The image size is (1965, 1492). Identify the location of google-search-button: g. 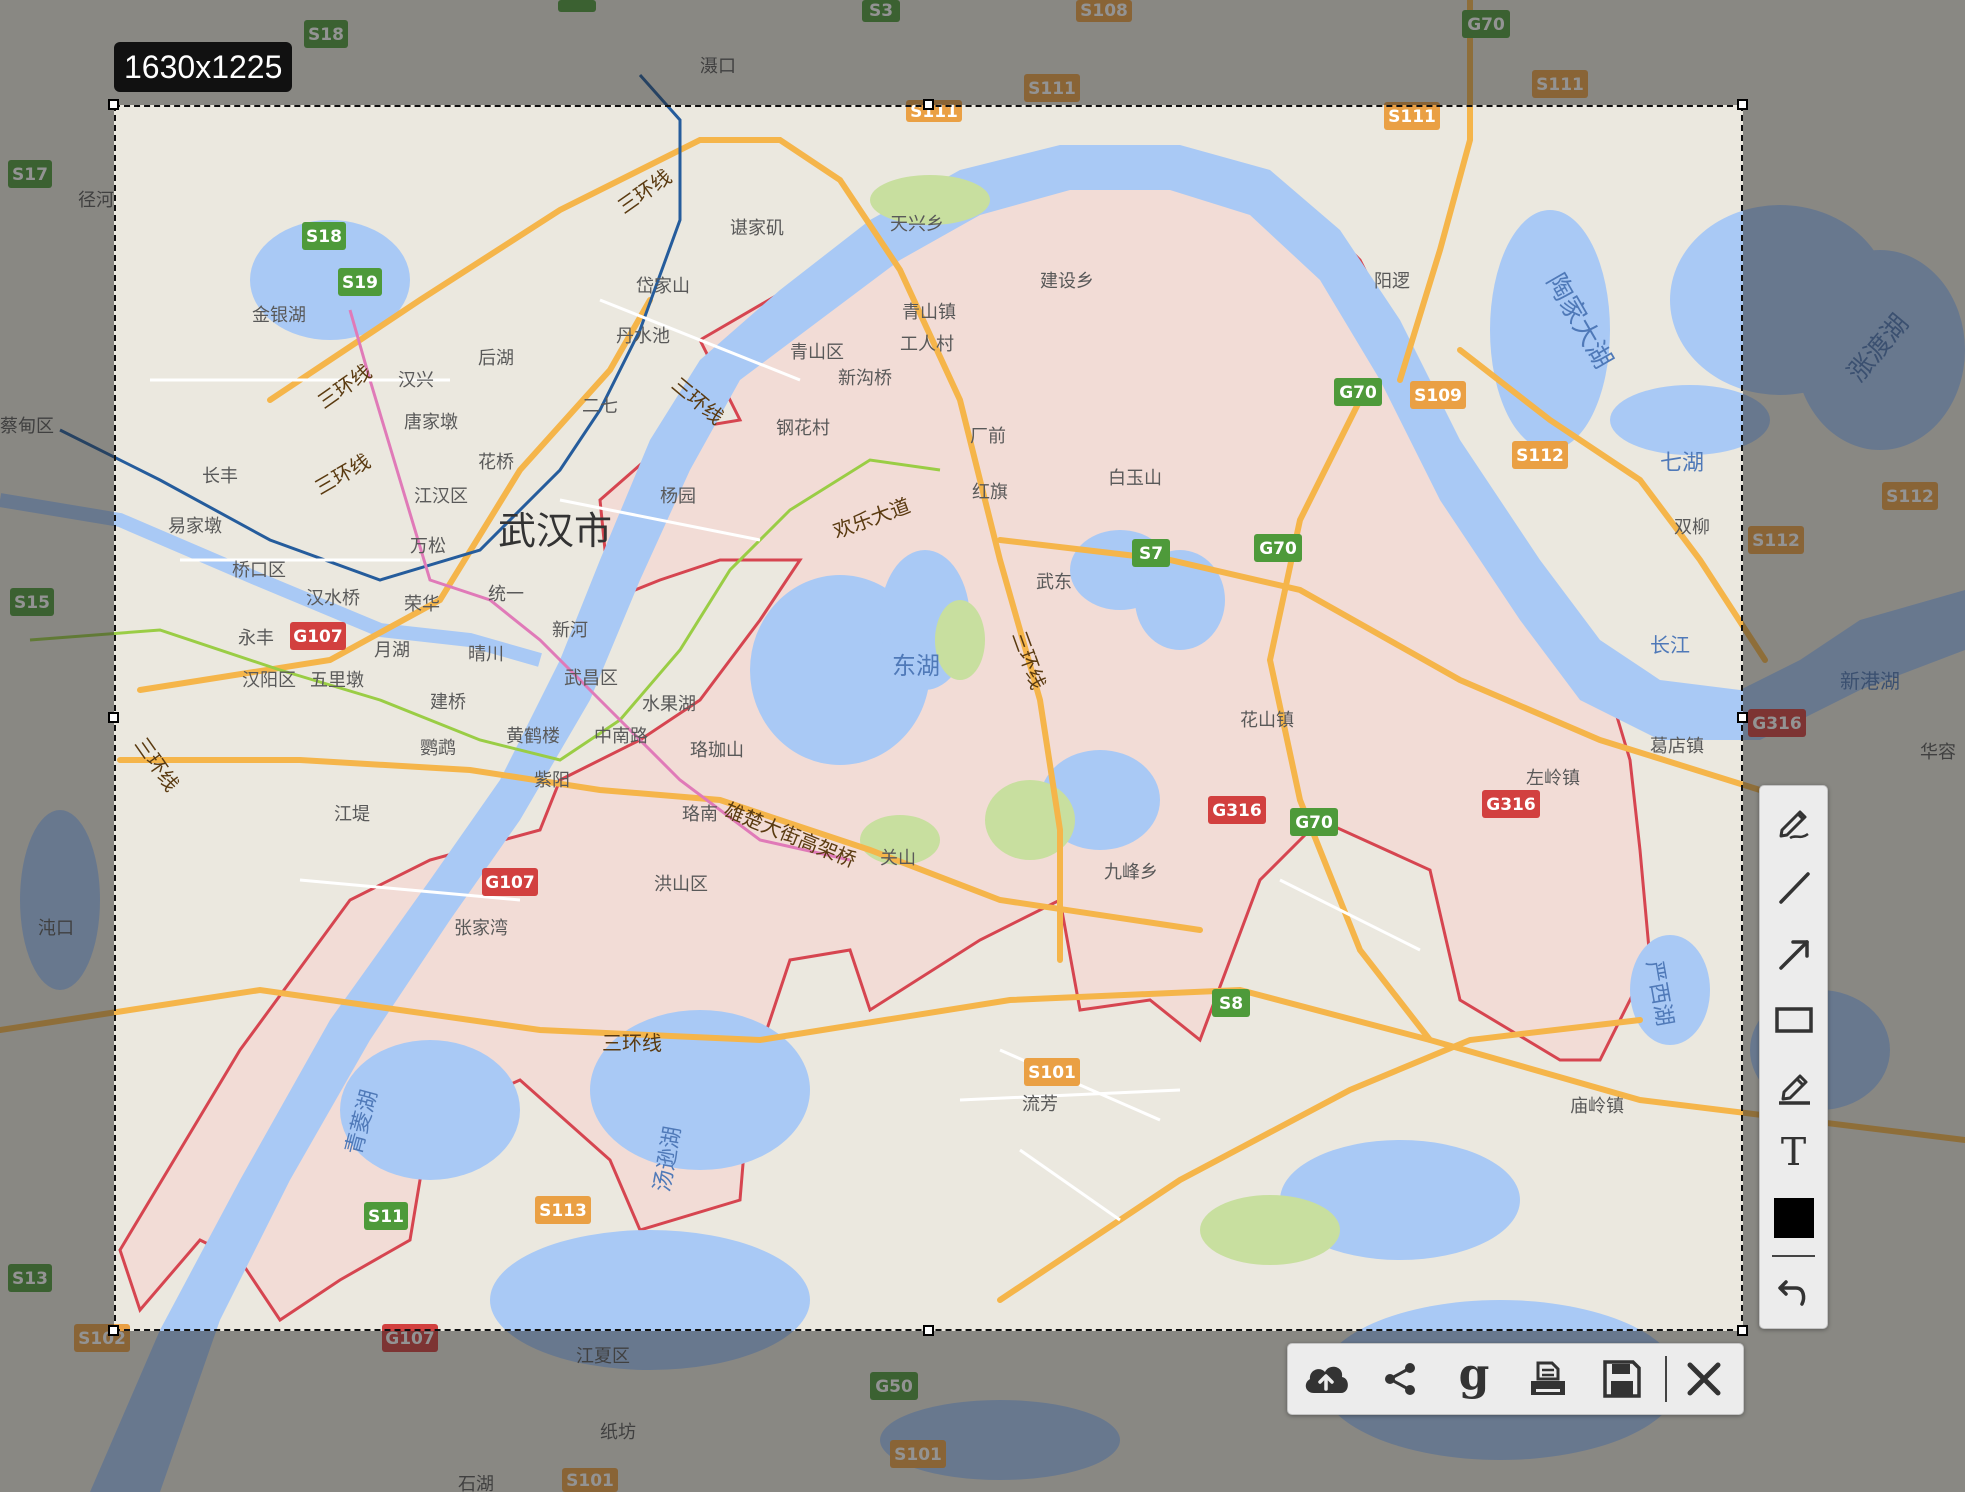
(1474, 1379).